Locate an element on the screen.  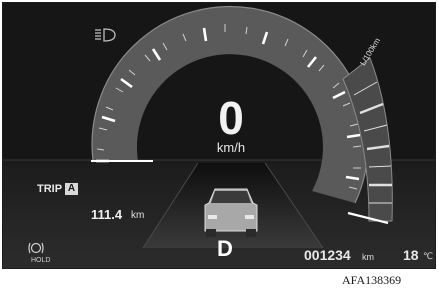
speed-unit: km/h is located at coordinates (231, 147).